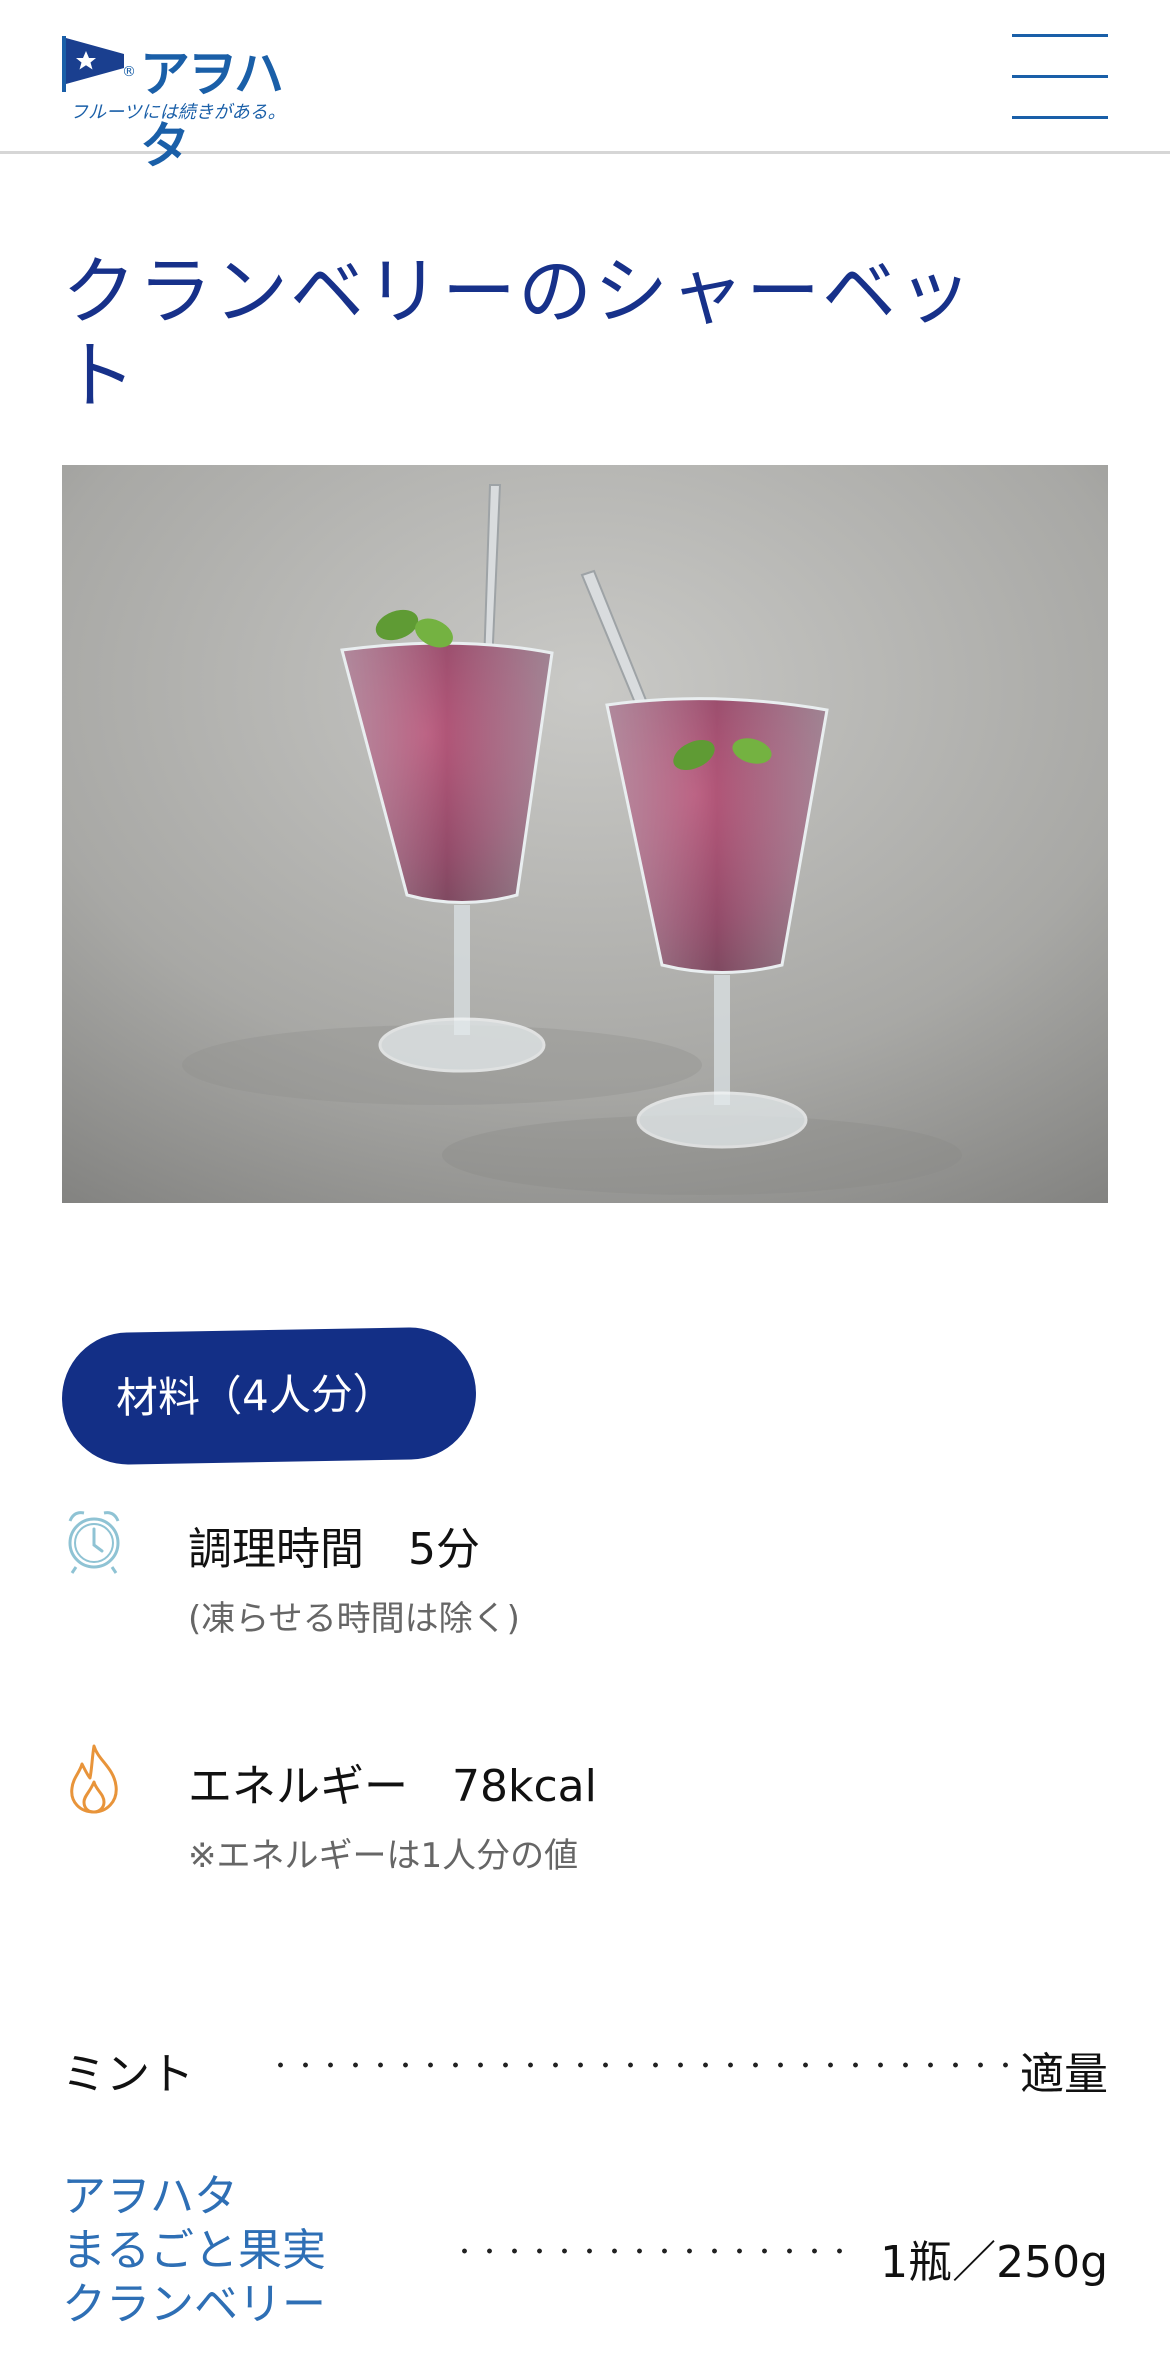 Image resolution: width=1170 pixels, height=2372 pixels. Describe the element at coordinates (518, 292) in the screenshot. I see `page-title-line1: クランベリーのシャーベッ` at that location.